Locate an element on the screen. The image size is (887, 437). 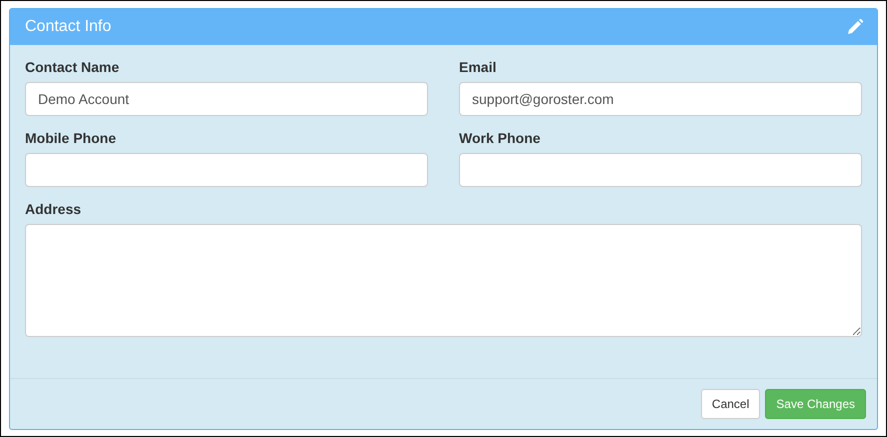
input-field: Demo Account is located at coordinates (226, 99).